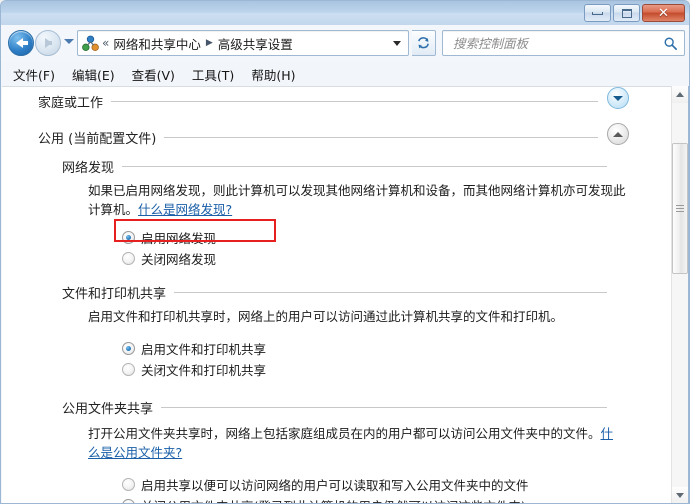 The width and height of the screenshot is (690, 504). I want to click on address-bar-row: « 网络和共享中心 ▶ 高级共享设置, so click(345, 43).